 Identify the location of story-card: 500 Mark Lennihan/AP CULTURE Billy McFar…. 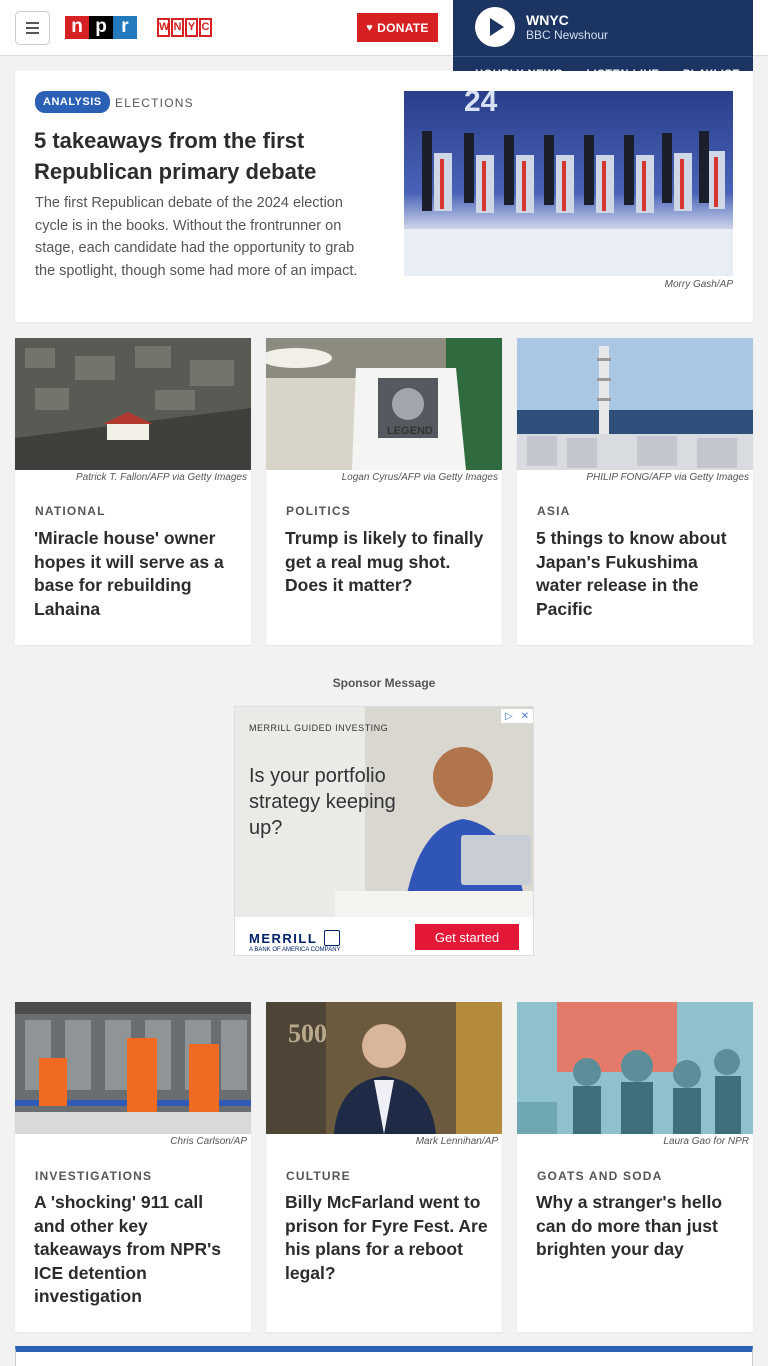
(384, 1167).